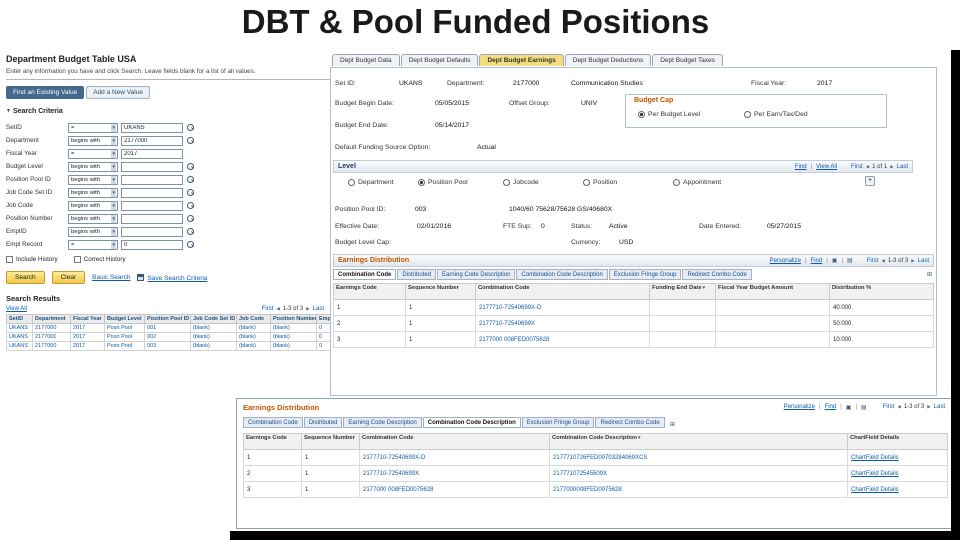  Describe the element at coordinates (772, 291) in the screenshot. I see `col-fiscal-year-budget-amount: Fiscal Year Budget Amount` at that location.